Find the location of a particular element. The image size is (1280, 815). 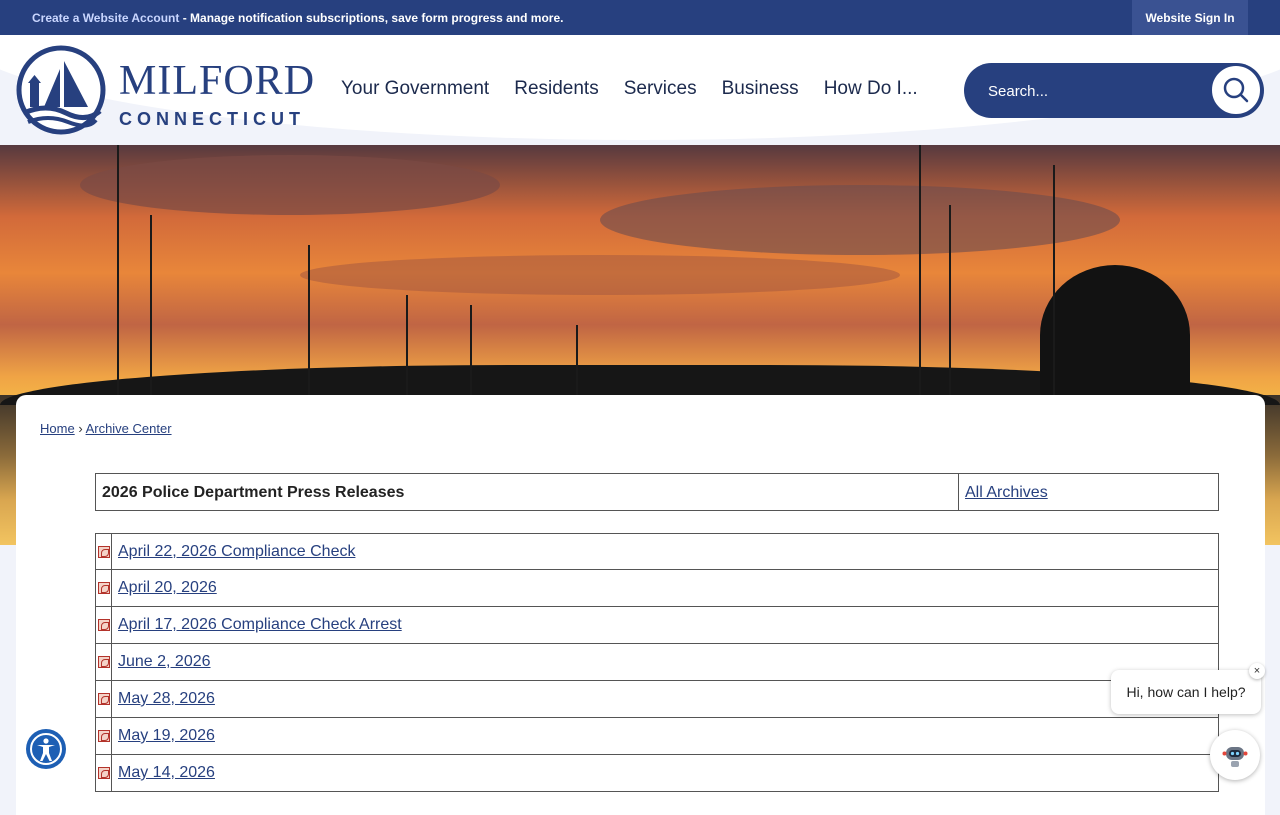

accessibility-icon is located at coordinates (46, 749).